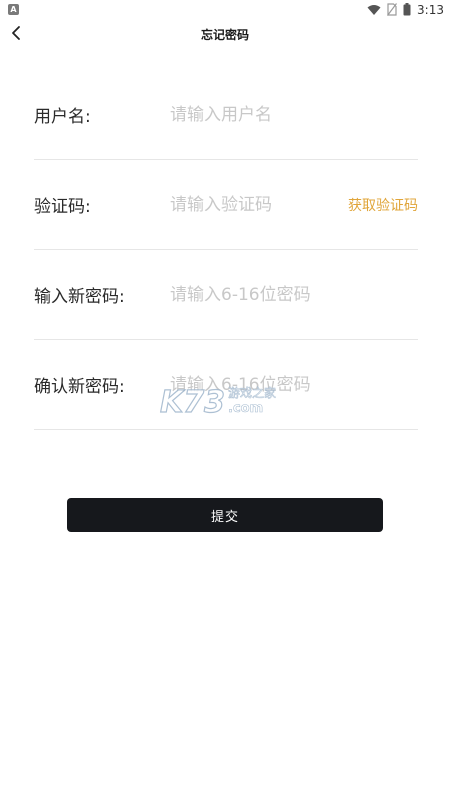 The width and height of the screenshot is (450, 800). Describe the element at coordinates (13, 9) in the screenshot. I see `app-notification-icon: A` at that location.